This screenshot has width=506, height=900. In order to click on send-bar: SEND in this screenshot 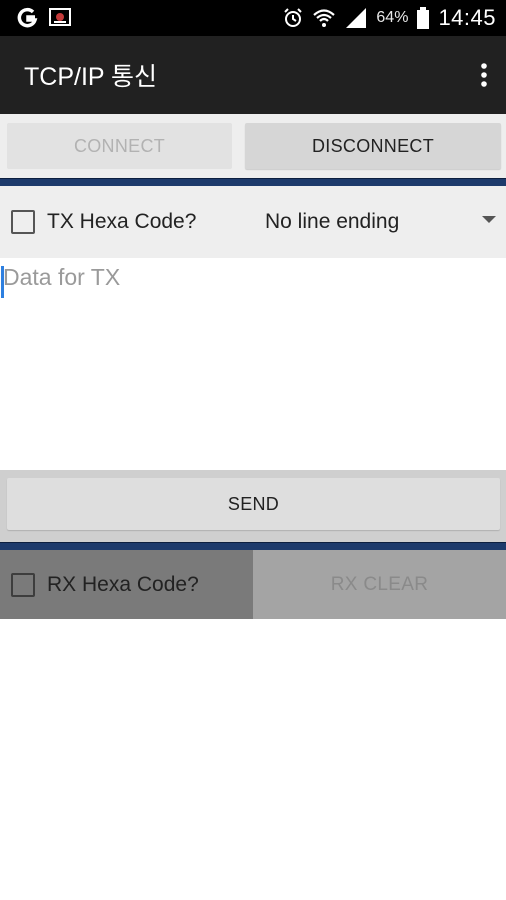, I will do `click(253, 506)`.